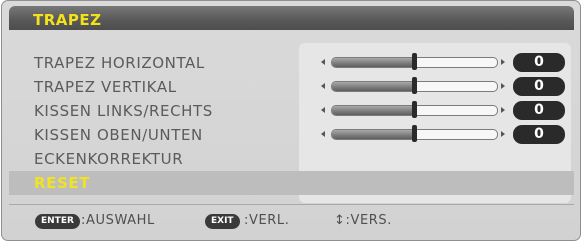 This screenshot has width=581, height=241. Describe the element at coordinates (291, 135) in the screenshot. I see `menu-item-kissen-oben-unten: KISSEN OBEN/UNTEN 0` at that location.